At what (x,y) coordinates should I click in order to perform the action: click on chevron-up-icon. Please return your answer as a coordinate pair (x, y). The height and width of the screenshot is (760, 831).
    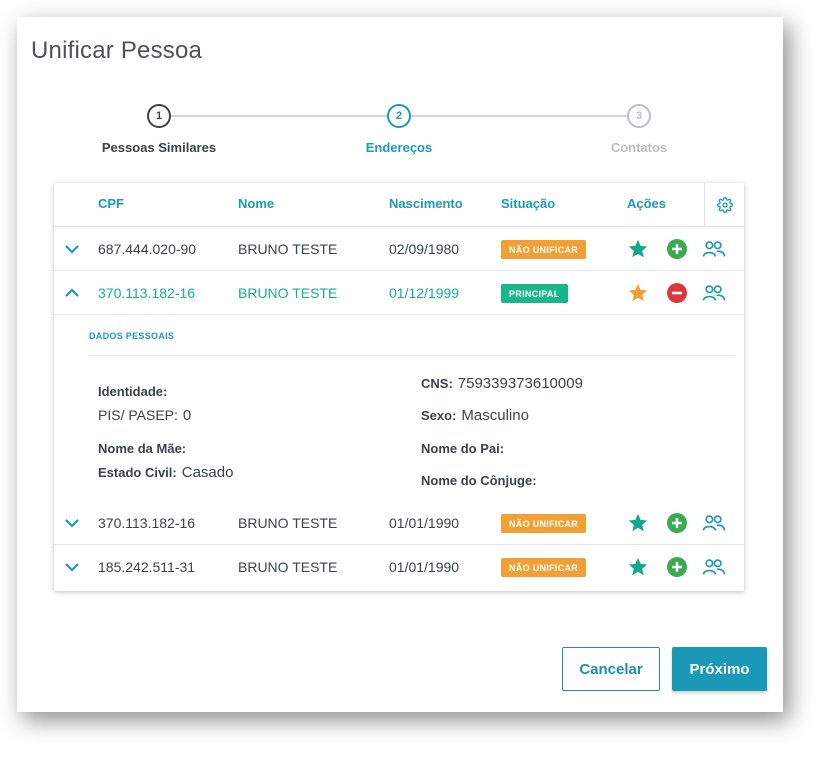
    Looking at the image, I should click on (72, 293).